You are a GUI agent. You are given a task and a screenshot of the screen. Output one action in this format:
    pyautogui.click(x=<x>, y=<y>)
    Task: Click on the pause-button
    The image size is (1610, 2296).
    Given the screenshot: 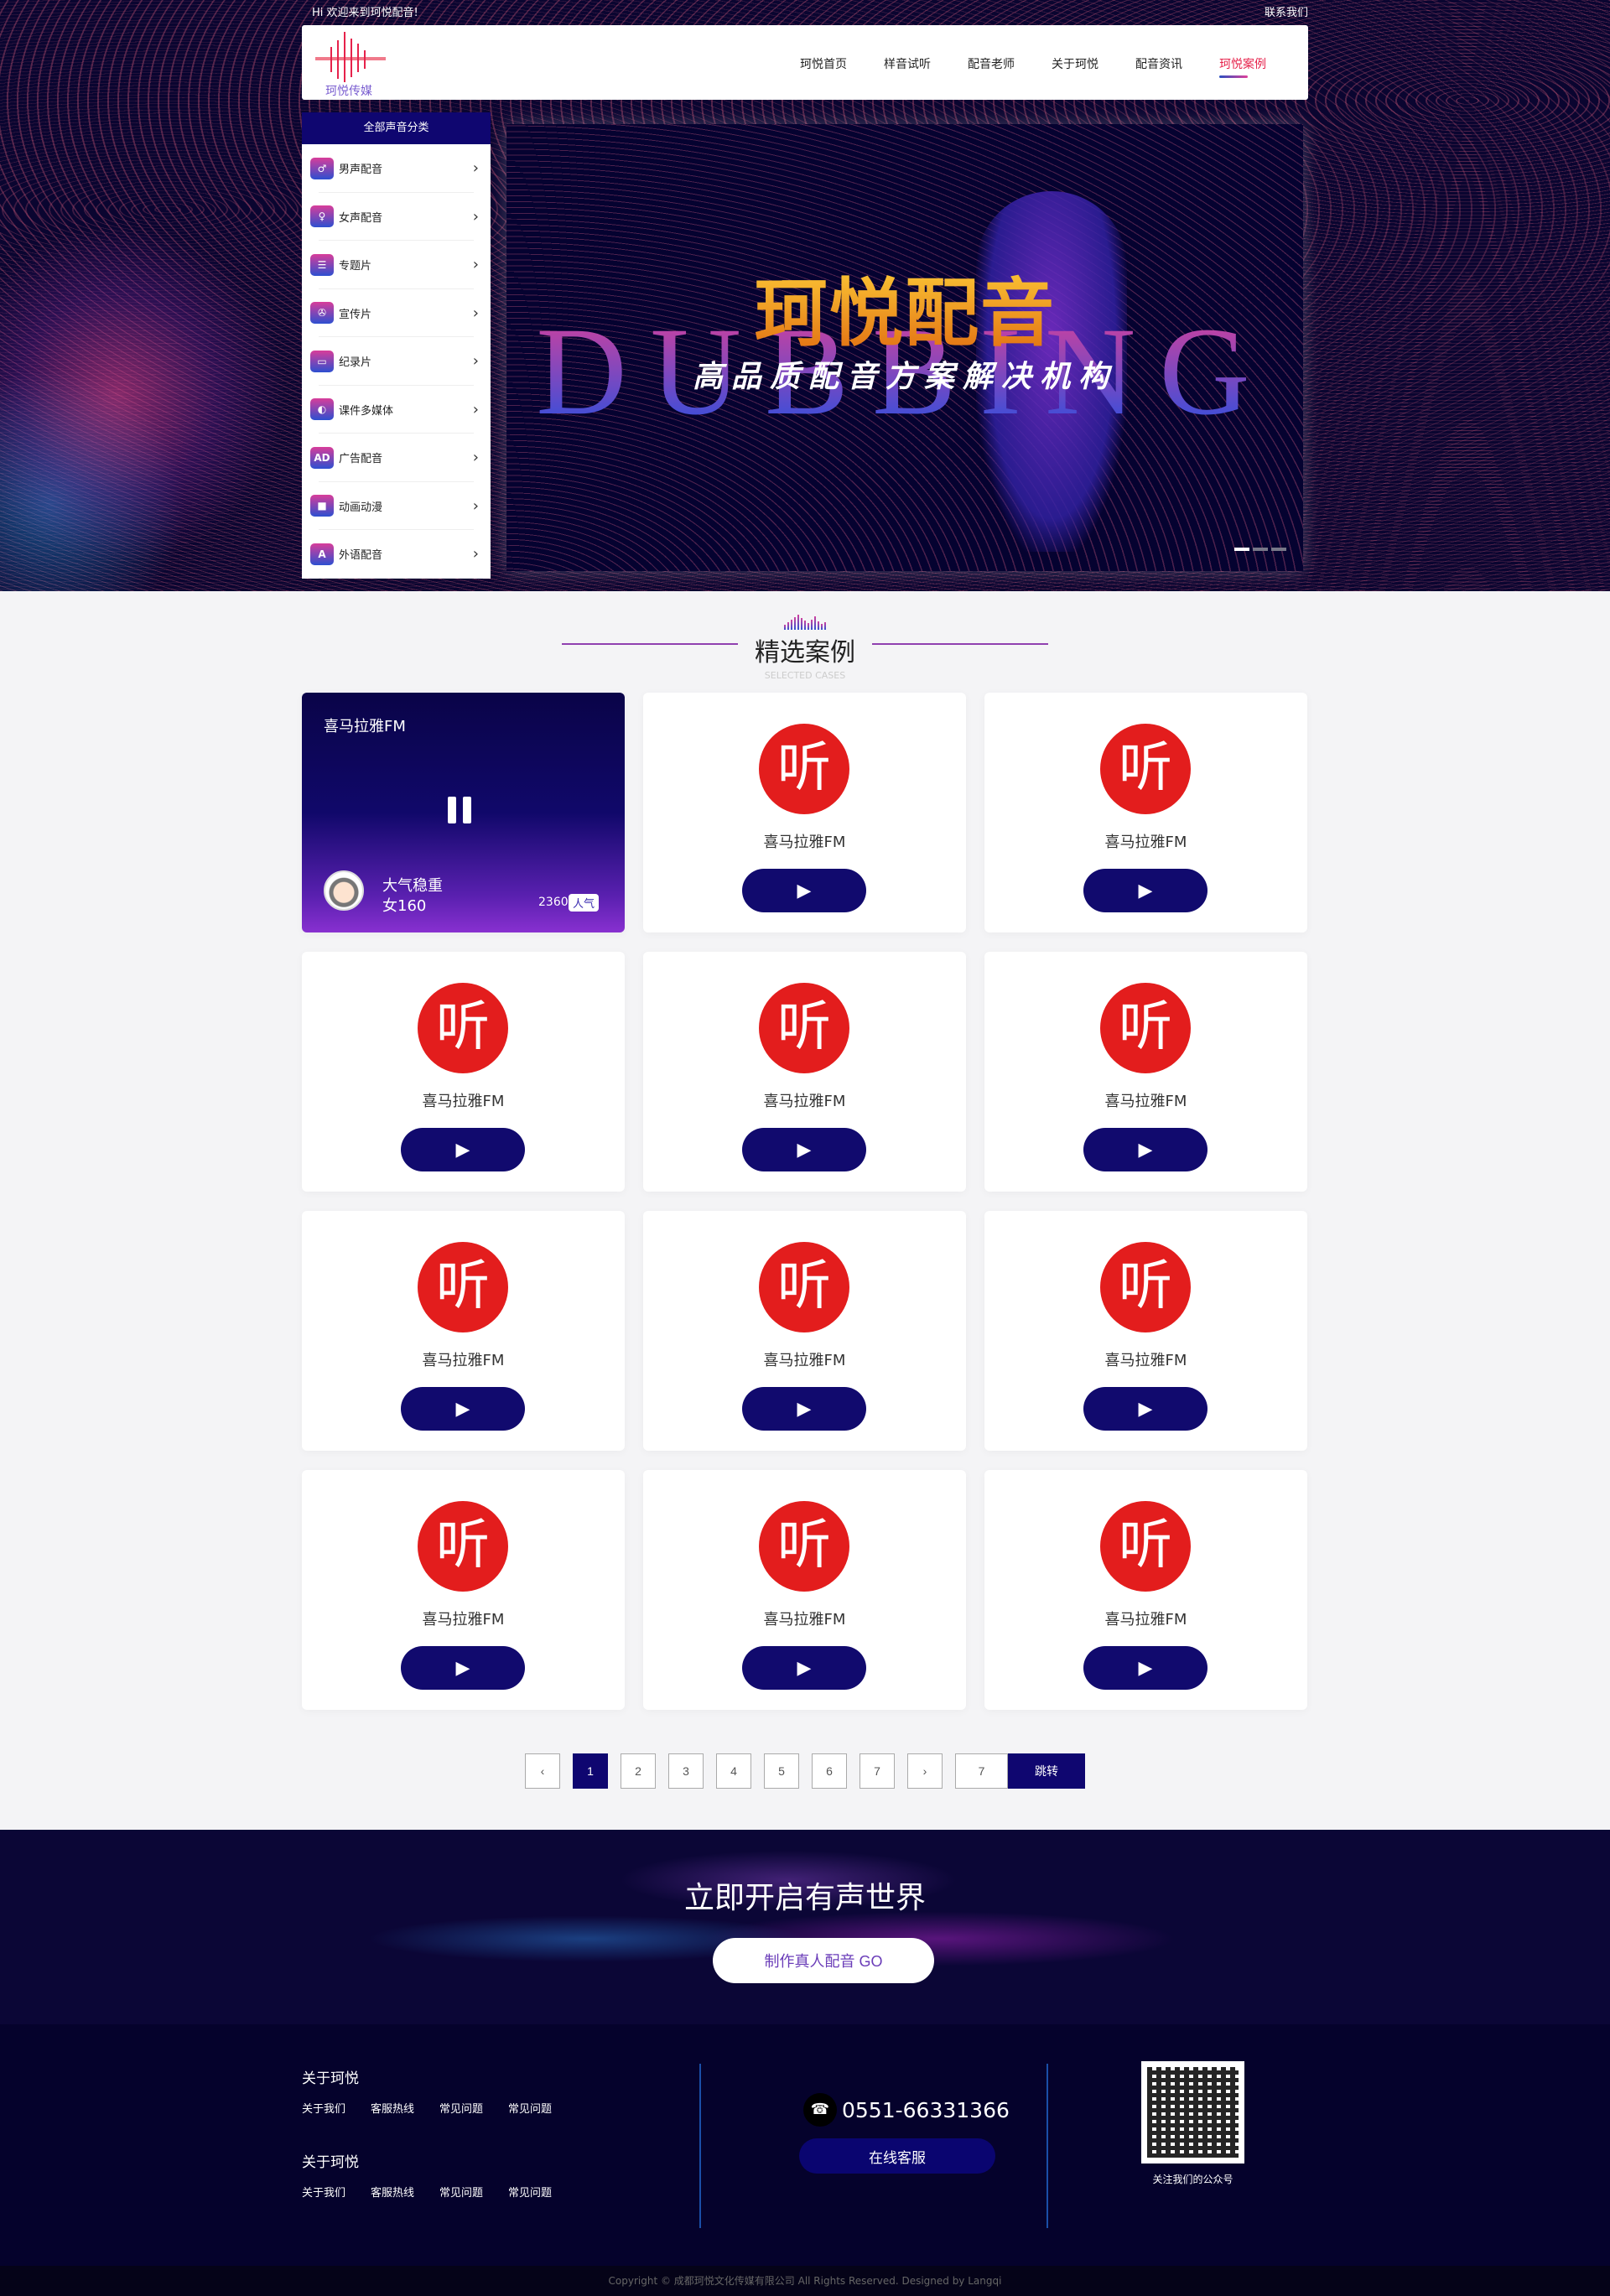 What is the action you would take?
    pyautogui.click(x=463, y=811)
    